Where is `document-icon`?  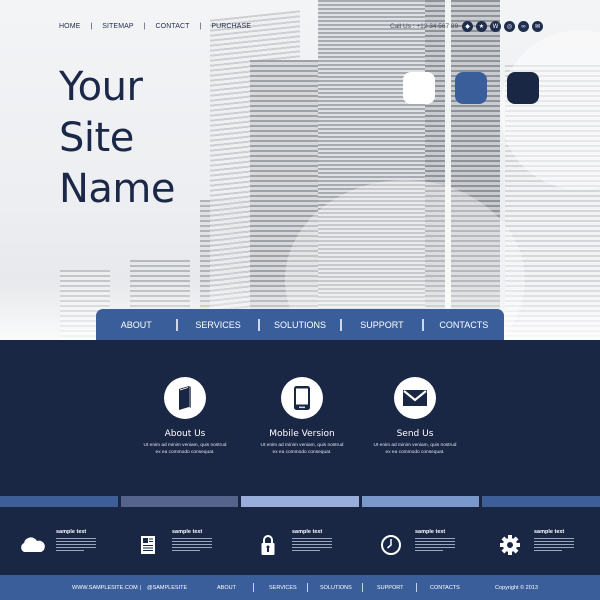 document-icon is located at coordinates (148, 545).